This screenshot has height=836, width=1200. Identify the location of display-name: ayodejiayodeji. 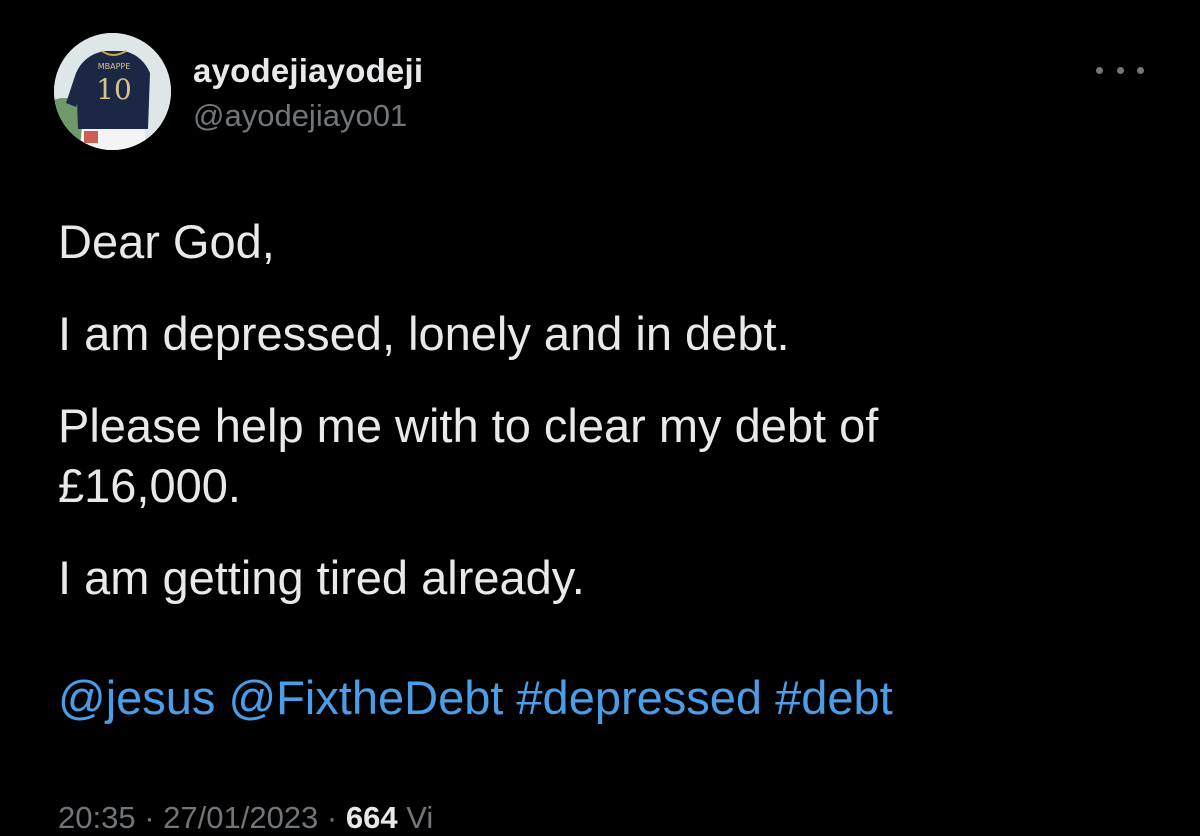
(308, 71).